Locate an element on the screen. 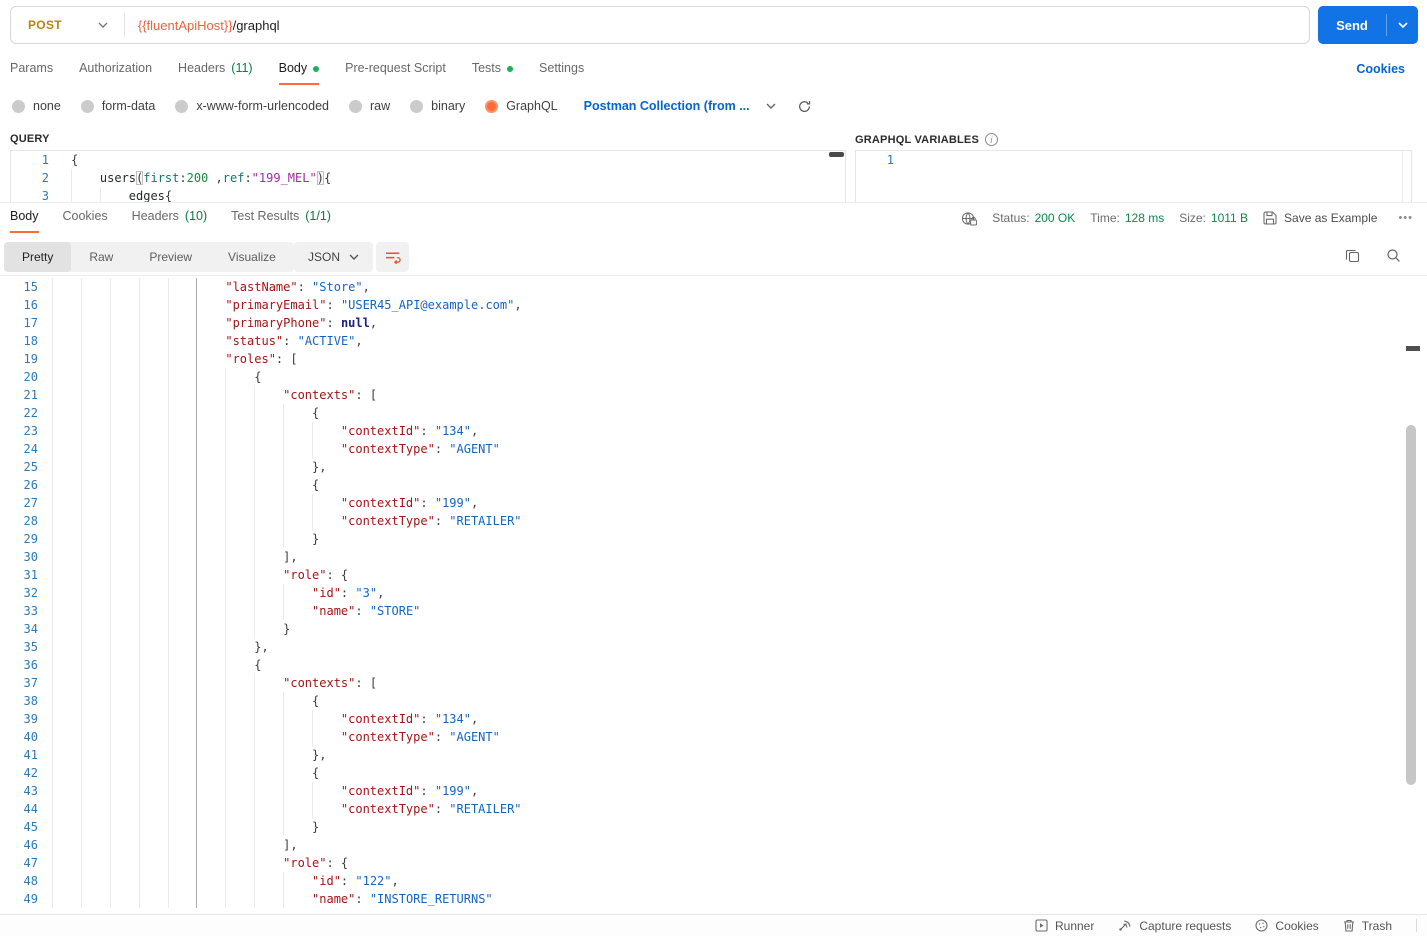 Image resolution: width=1427 pixels, height=936 pixels. wrap-line-icon is located at coordinates (393, 257).